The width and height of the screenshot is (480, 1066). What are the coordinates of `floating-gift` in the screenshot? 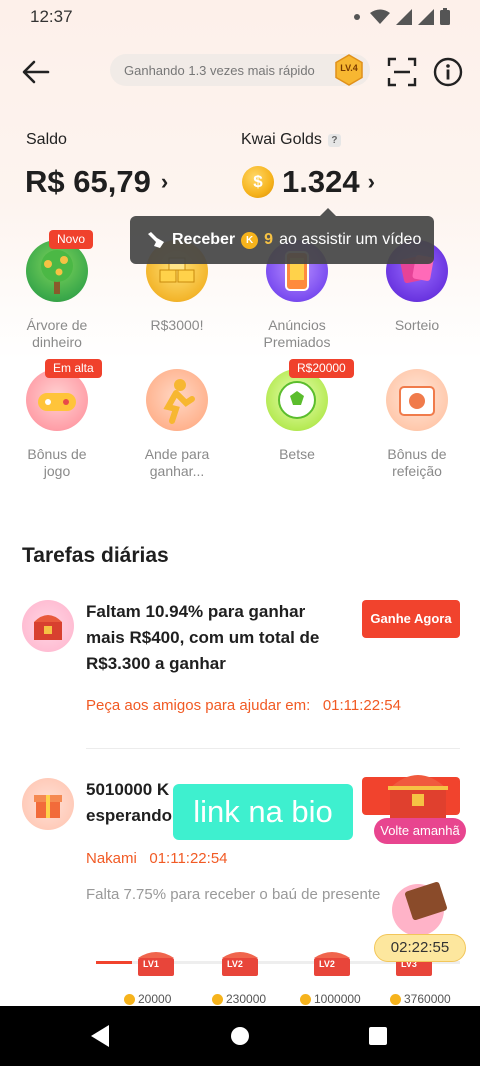 It's located at (423, 908).